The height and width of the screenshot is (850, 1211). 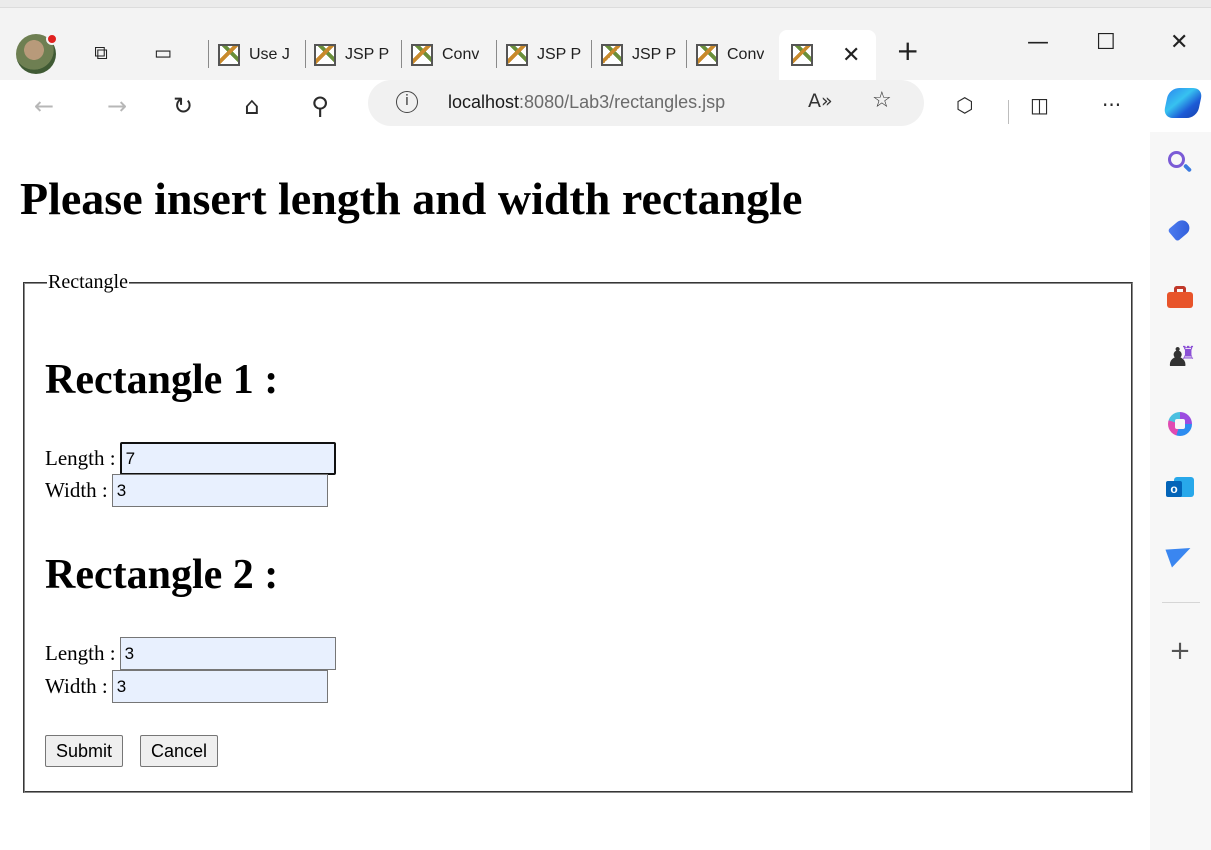 What do you see at coordinates (1180, 651) in the screenshot?
I see `add-icon: +` at bounding box center [1180, 651].